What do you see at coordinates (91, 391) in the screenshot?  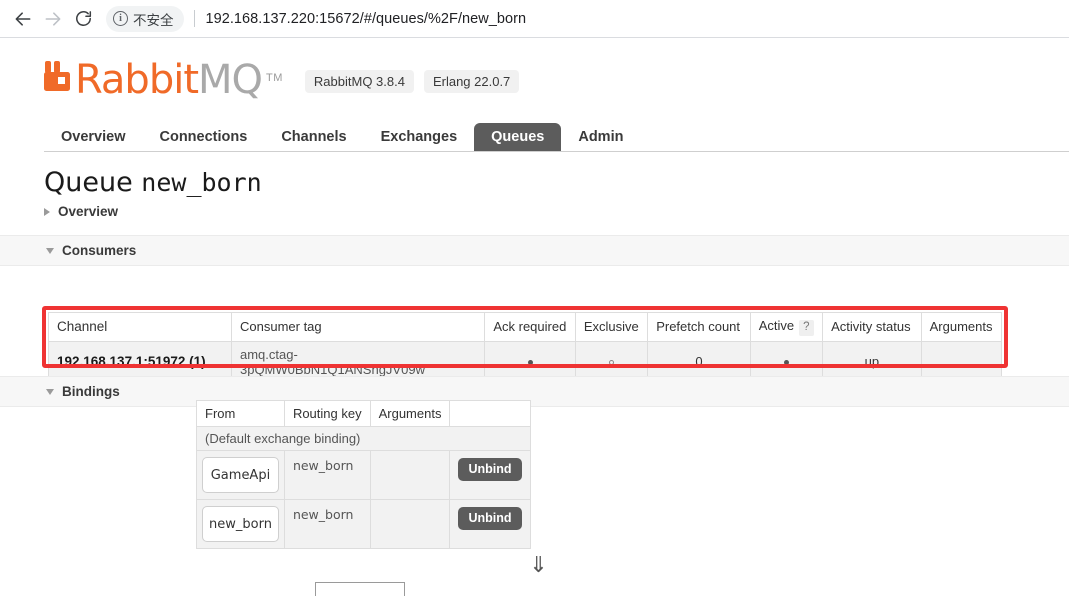 I see `section-bindings-label: Bindings` at bounding box center [91, 391].